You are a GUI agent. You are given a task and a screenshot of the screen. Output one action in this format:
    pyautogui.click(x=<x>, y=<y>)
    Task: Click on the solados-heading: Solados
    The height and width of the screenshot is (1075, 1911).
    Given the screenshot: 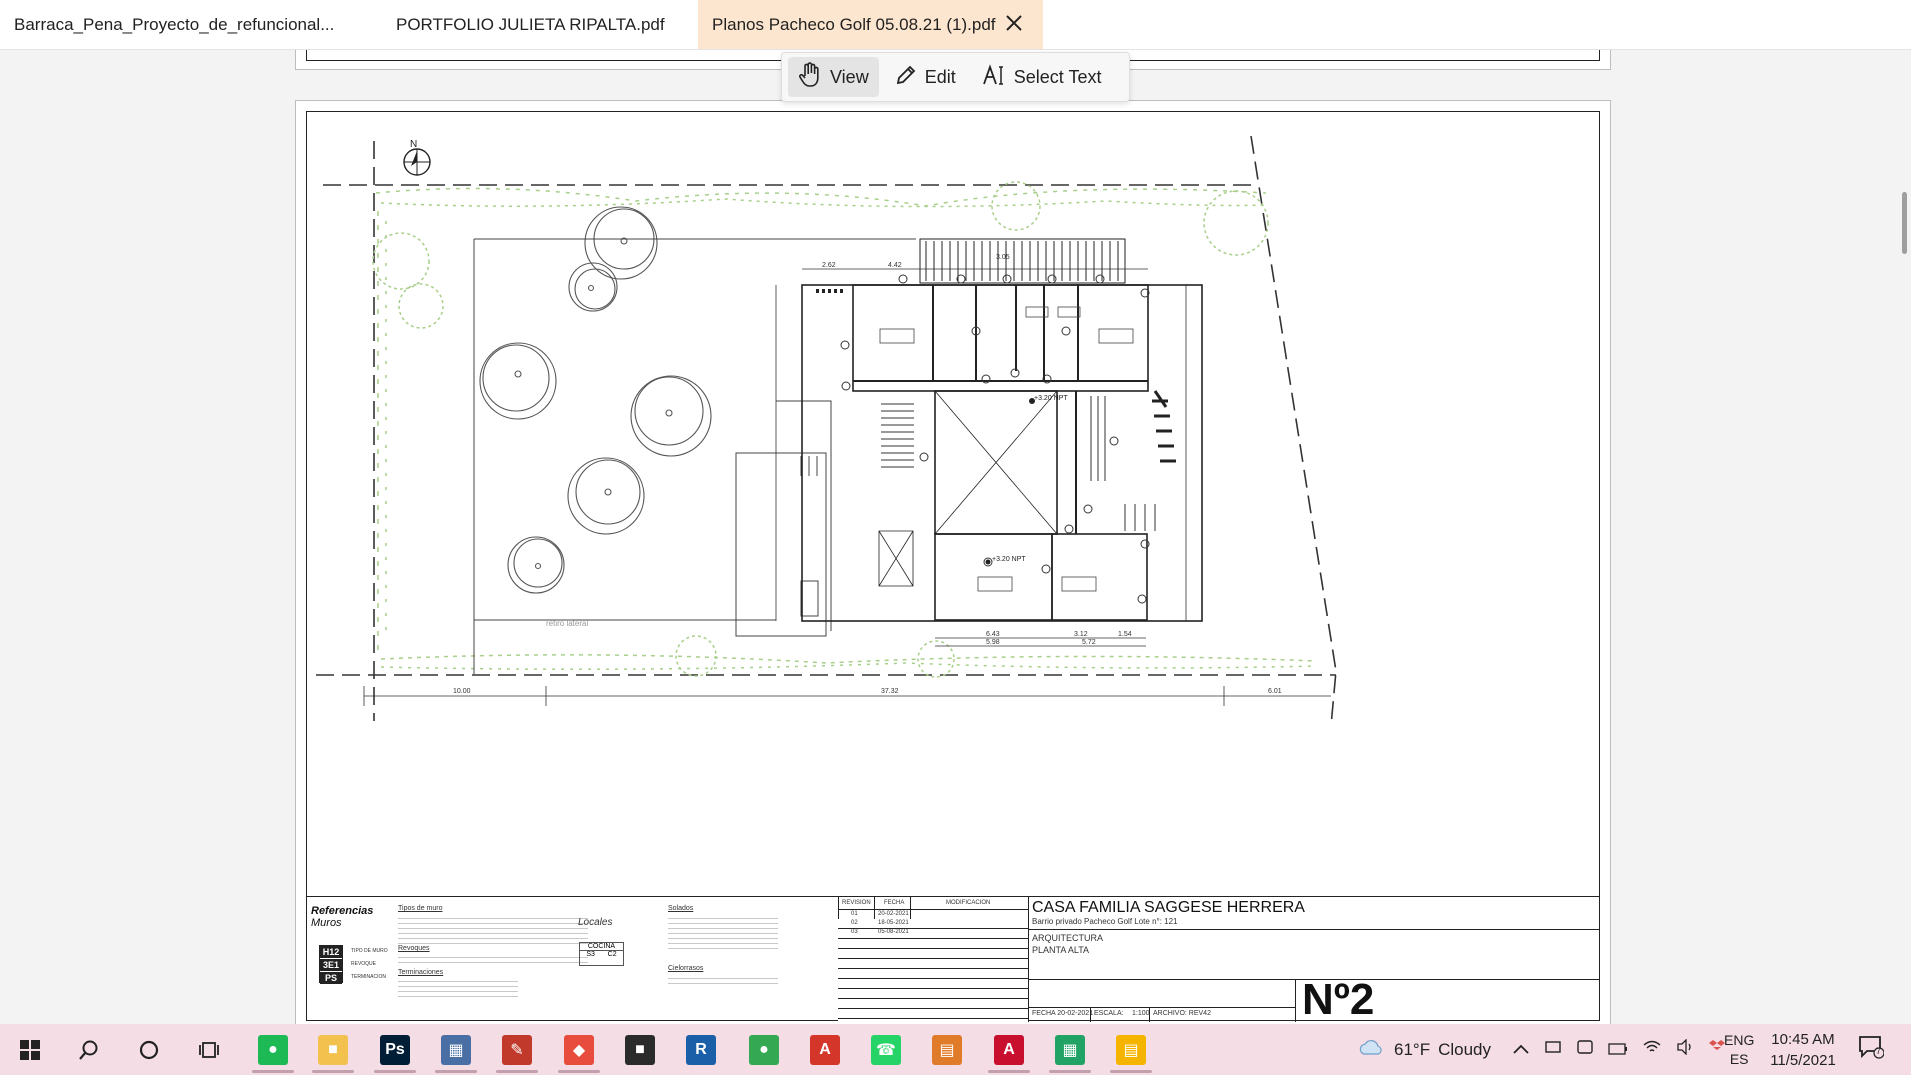 What is the action you would take?
    pyautogui.click(x=681, y=908)
    